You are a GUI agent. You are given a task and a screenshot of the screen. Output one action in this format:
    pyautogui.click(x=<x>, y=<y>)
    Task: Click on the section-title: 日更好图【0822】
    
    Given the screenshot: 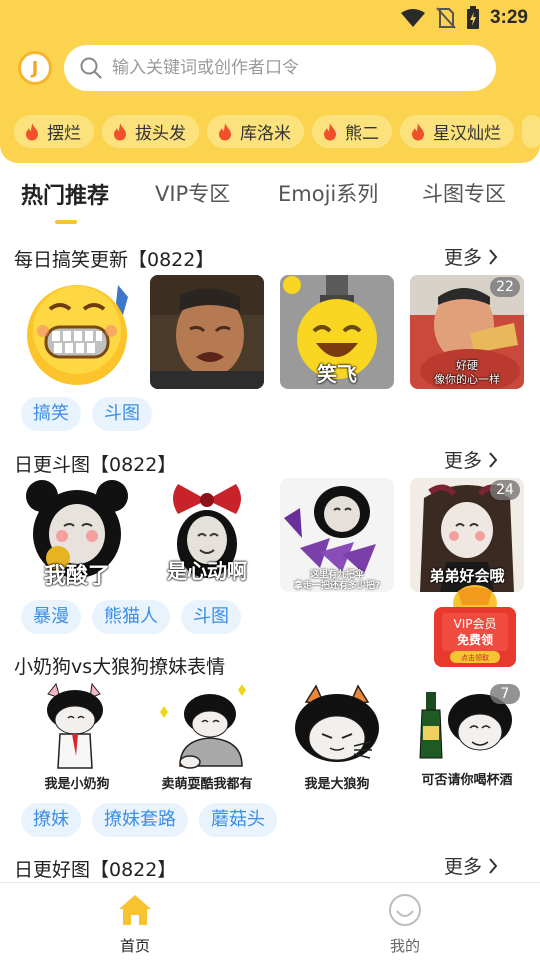 What is the action you would take?
    pyautogui.click(x=95, y=870)
    